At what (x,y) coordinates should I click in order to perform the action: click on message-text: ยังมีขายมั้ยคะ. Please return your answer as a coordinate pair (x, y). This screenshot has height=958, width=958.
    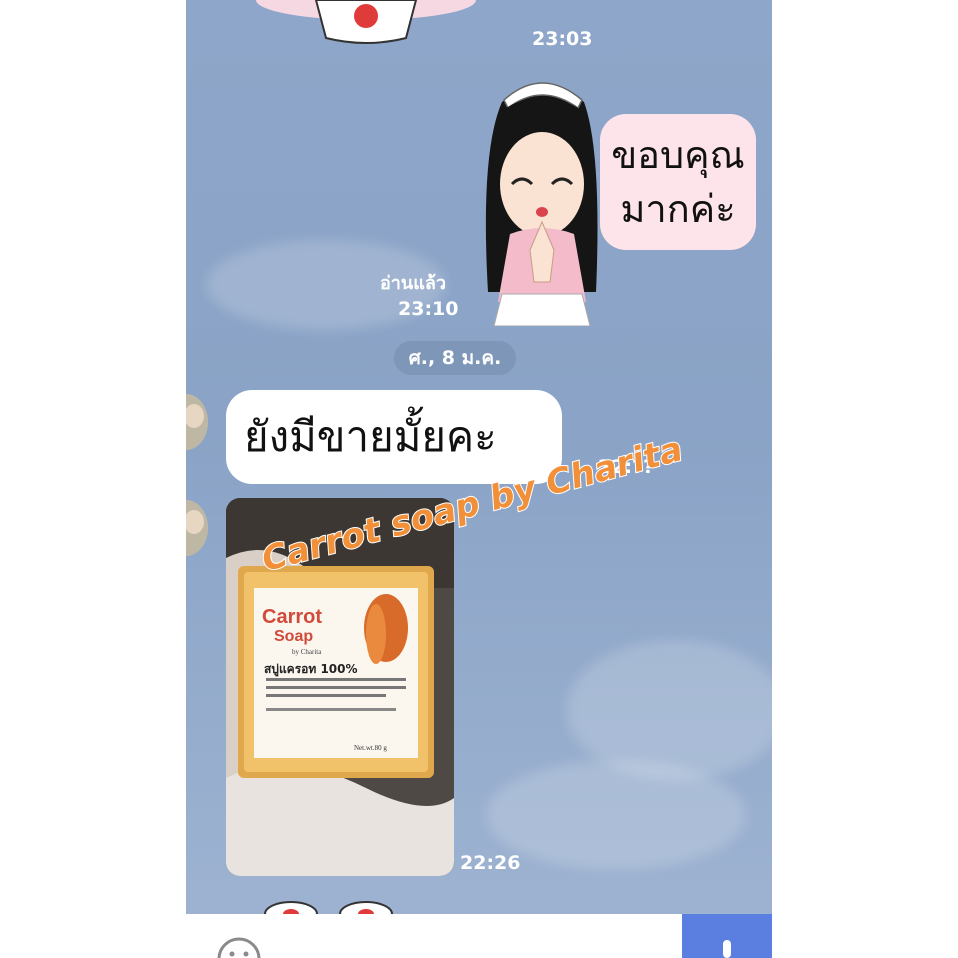
    Looking at the image, I should click on (370, 436).